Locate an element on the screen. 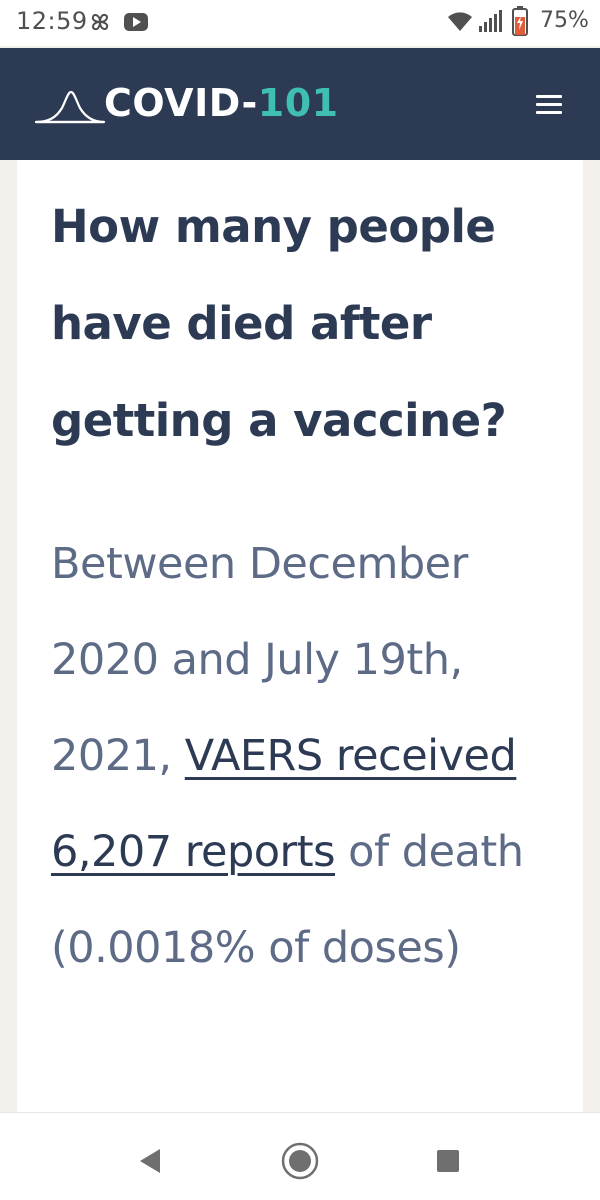  youtube-icon is located at coordinates (136, 22).